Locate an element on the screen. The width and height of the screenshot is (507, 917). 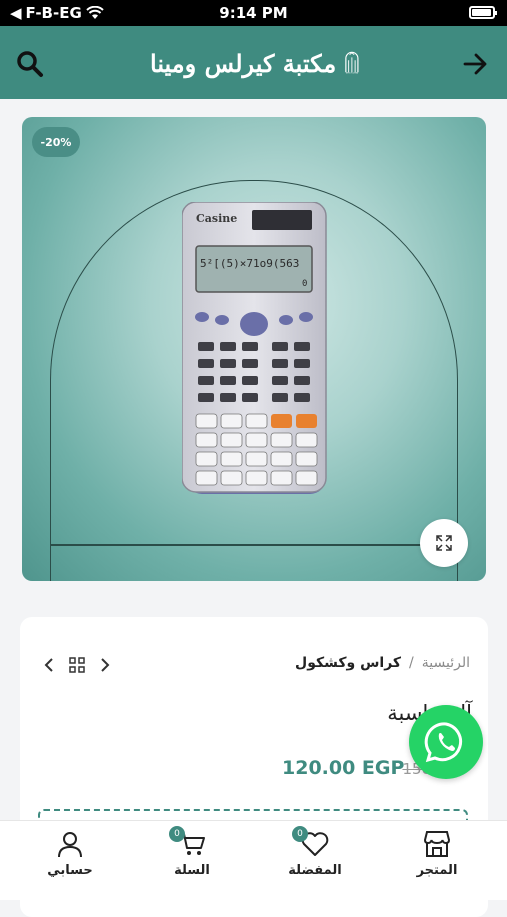
decorative-arch-base is located at coordinates (254, 545).